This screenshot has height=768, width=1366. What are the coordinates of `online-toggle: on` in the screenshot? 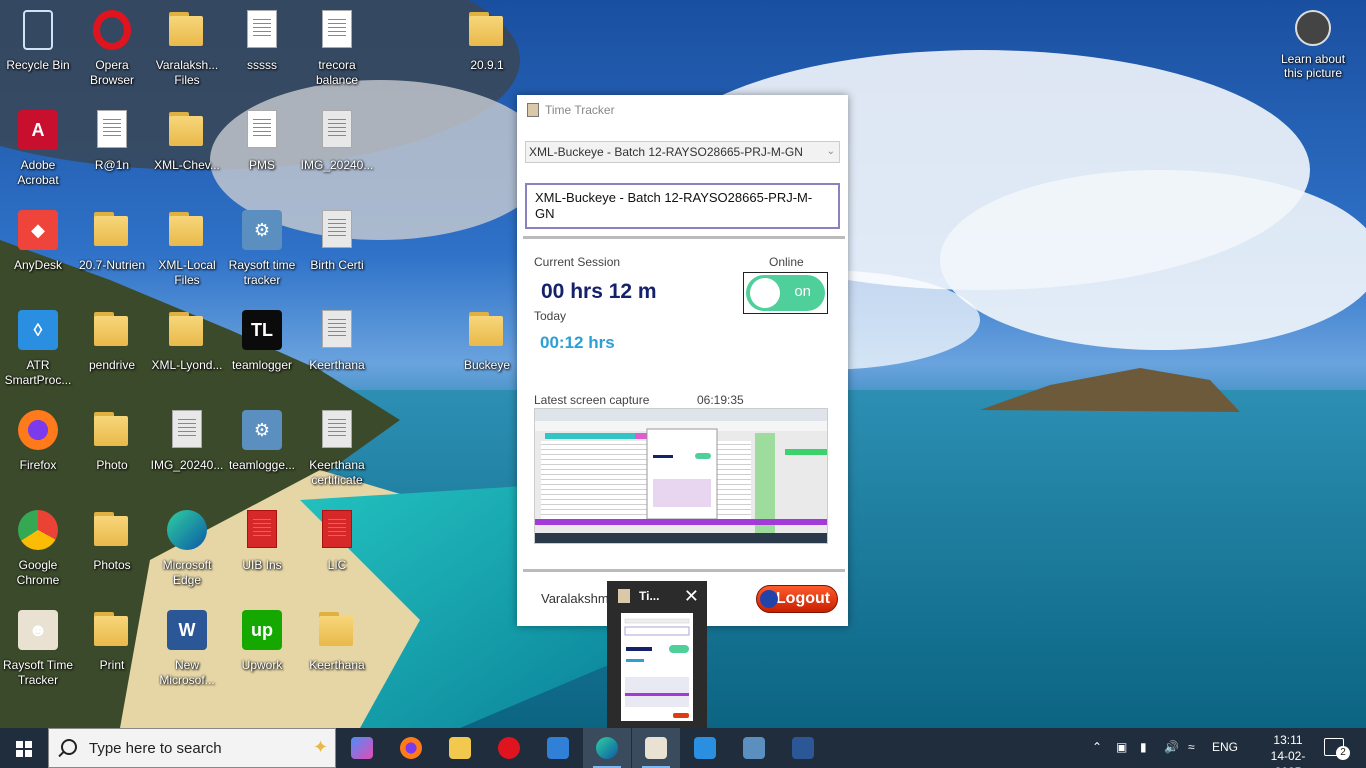 It's located at (785, 293).